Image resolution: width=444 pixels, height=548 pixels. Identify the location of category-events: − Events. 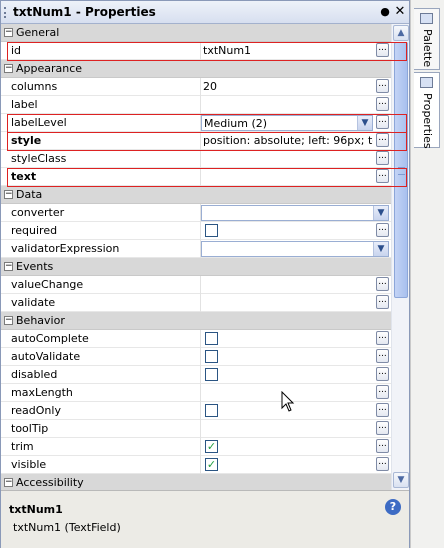
(196, 267).